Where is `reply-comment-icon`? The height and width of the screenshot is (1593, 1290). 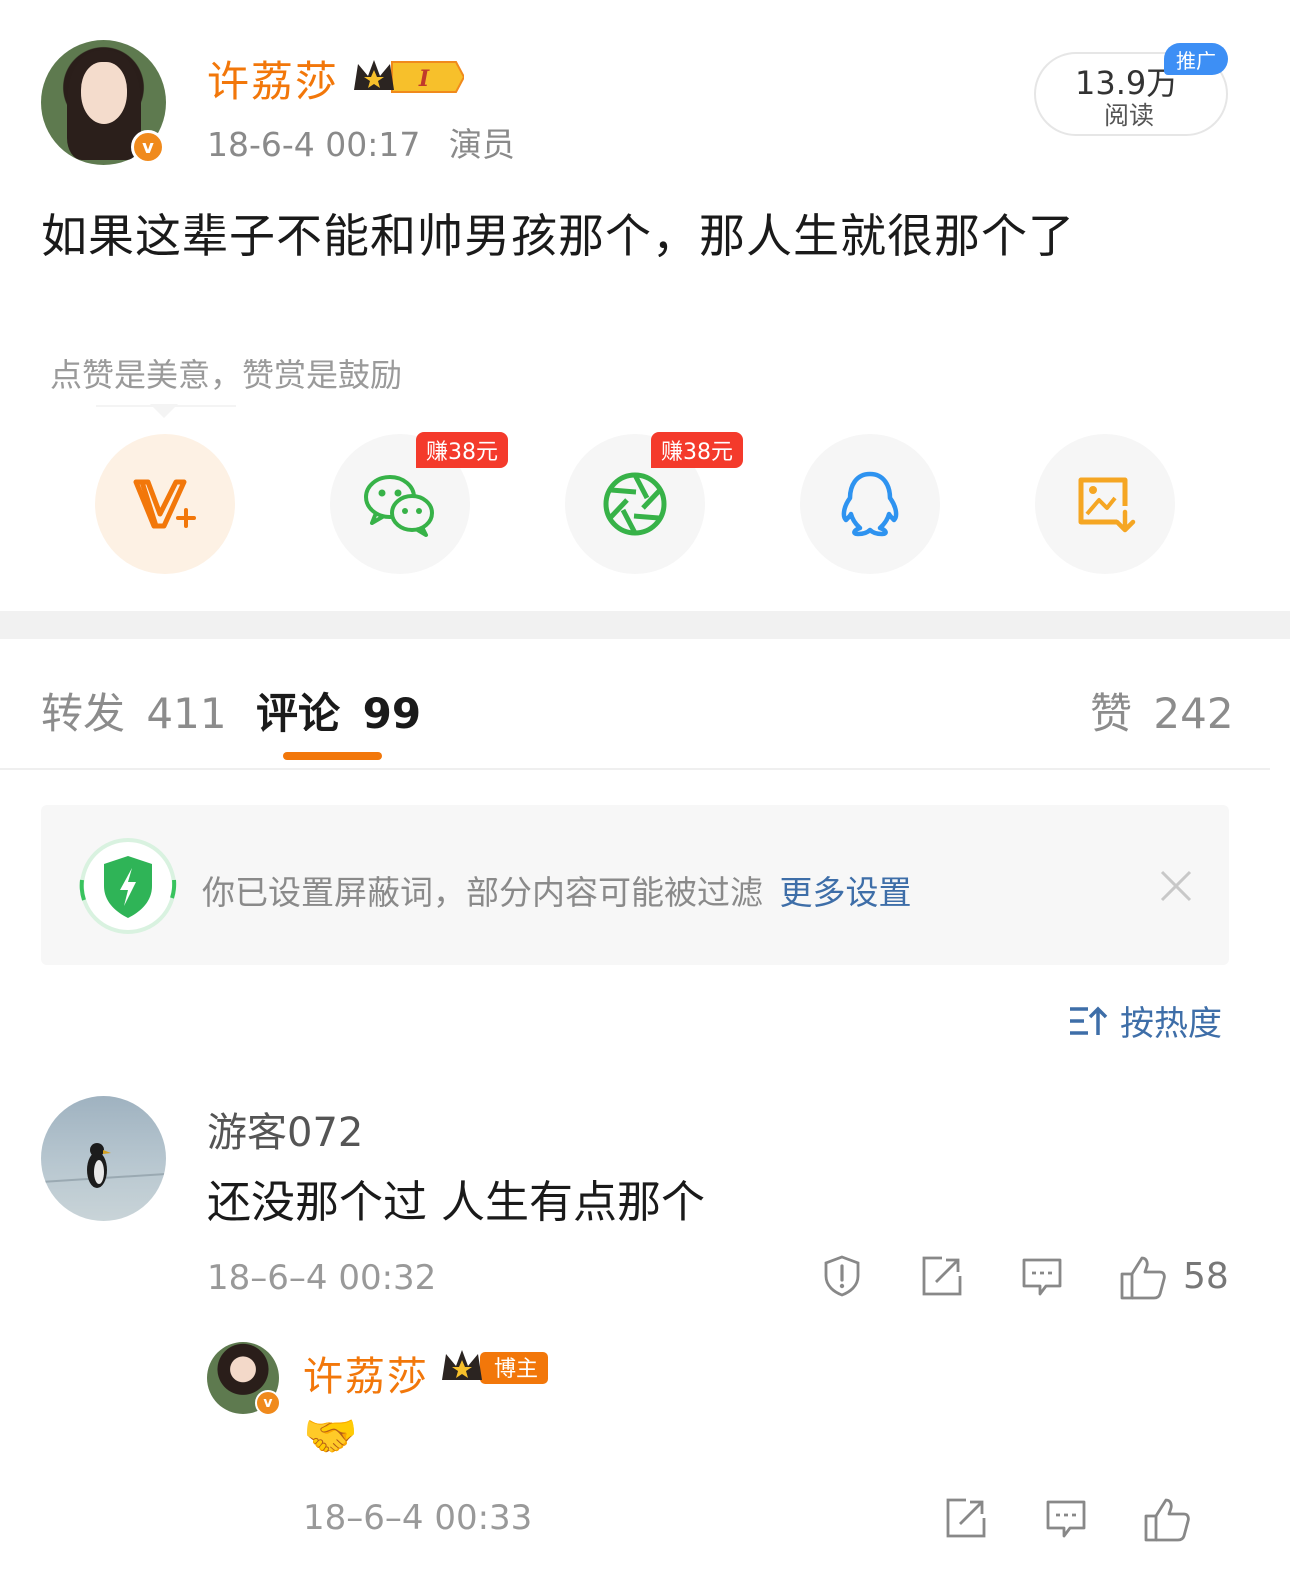
reply-comment-icon is located at coordinates (1042, 1276).